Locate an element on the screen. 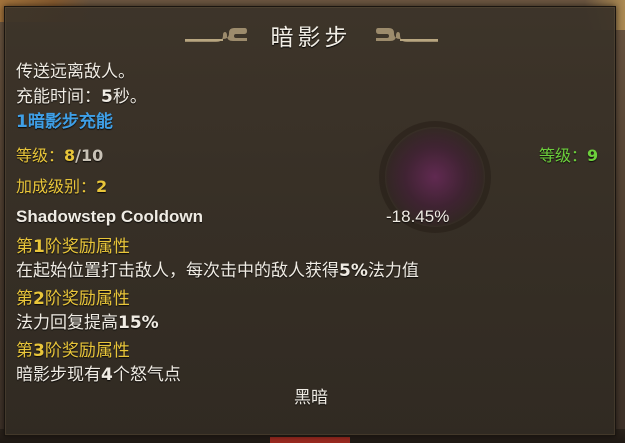 The height and width of the screenshot is (443, 625). cooldown-line: 充能时间：5秒。 is located at coordinates (81, 97).